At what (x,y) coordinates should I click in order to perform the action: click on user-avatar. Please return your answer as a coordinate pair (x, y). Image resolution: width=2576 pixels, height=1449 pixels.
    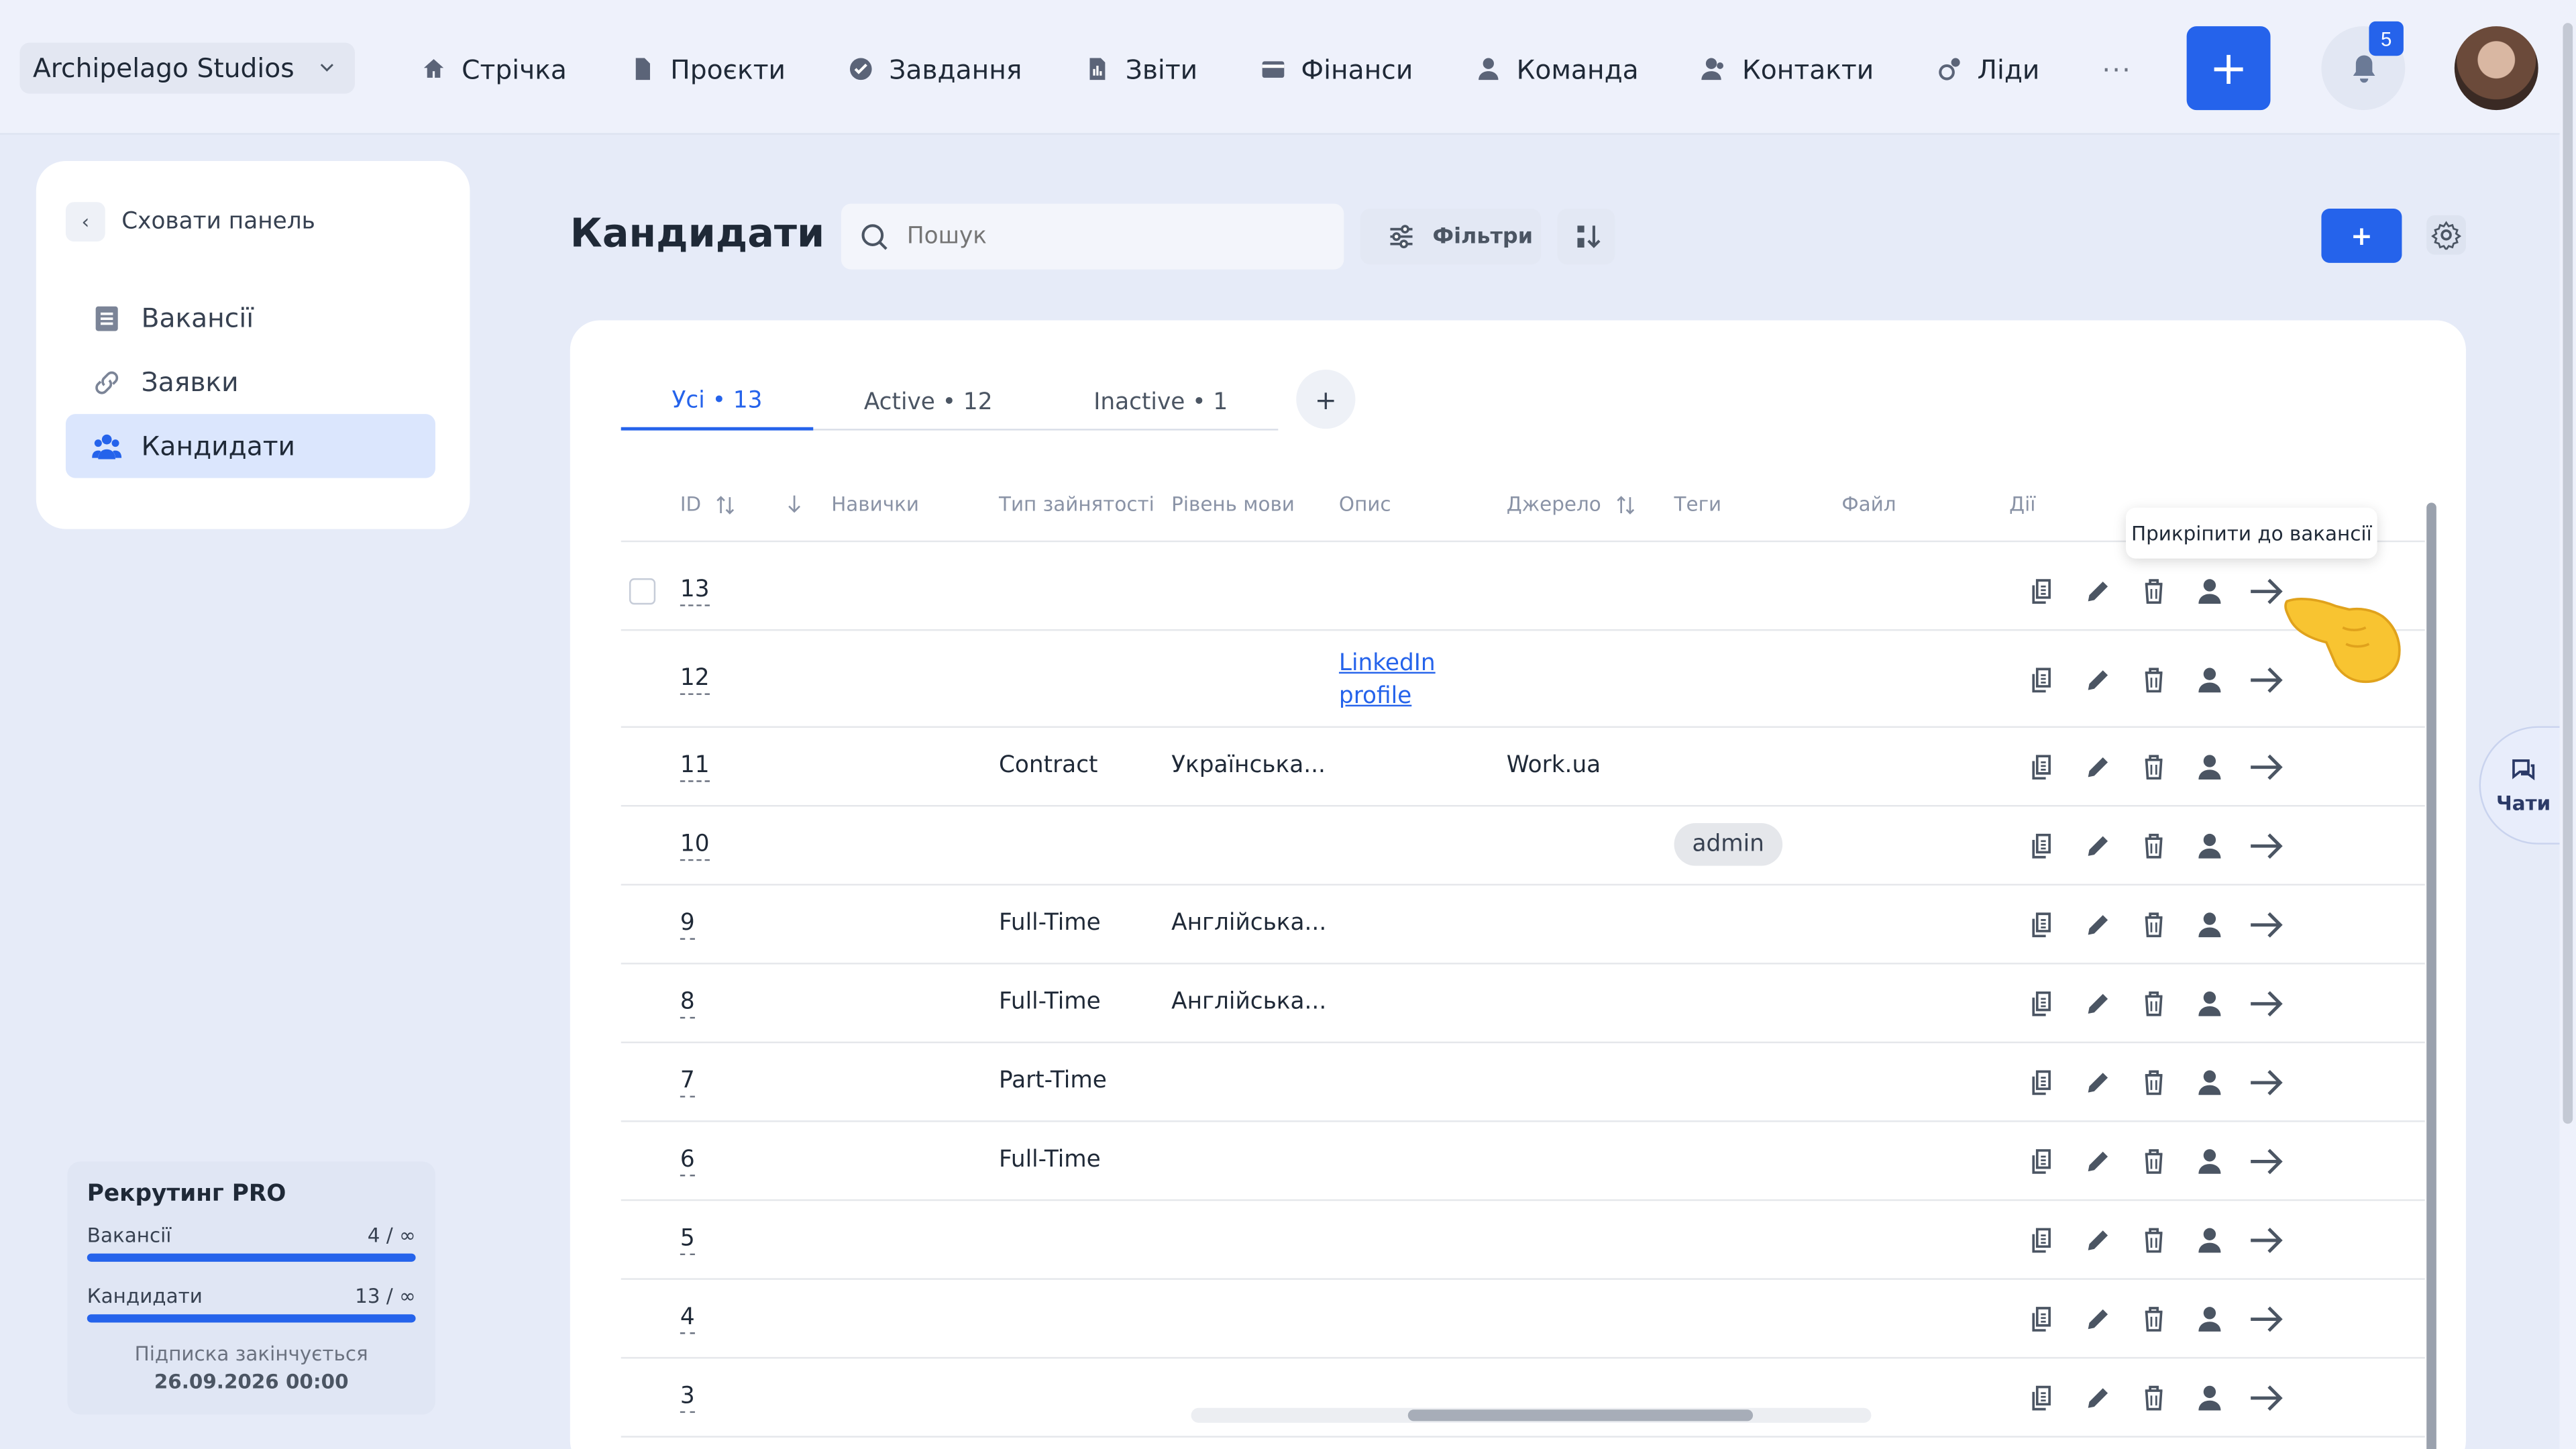
    Looking at the image, I should click on (2496, 68).